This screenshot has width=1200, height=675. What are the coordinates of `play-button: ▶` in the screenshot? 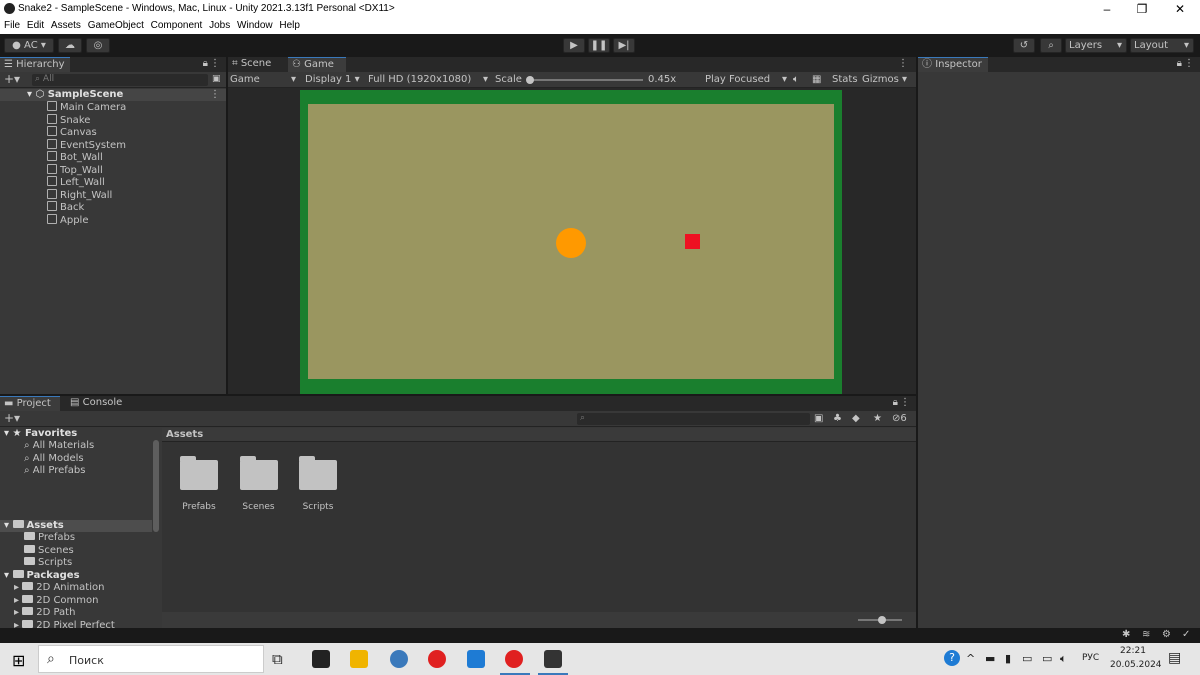 It's located at (574, 45).